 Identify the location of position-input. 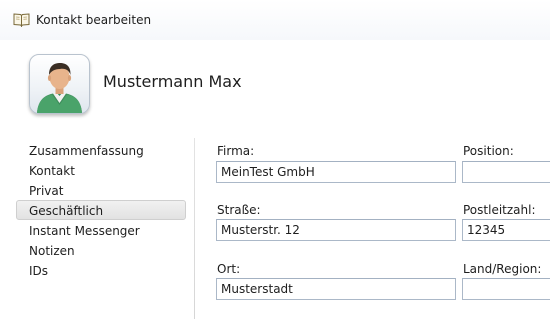
(506, 172).